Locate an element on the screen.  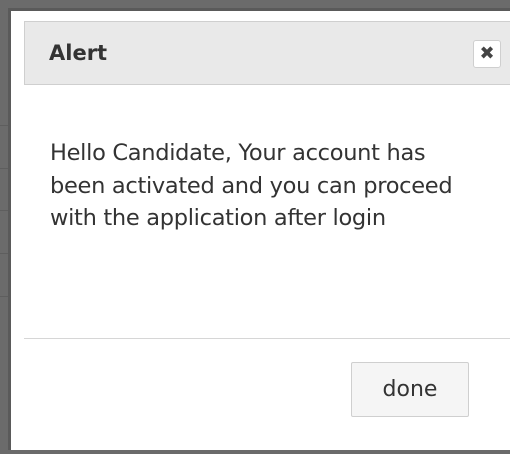
close-button: ✖ is located at coordinates (487, 54).